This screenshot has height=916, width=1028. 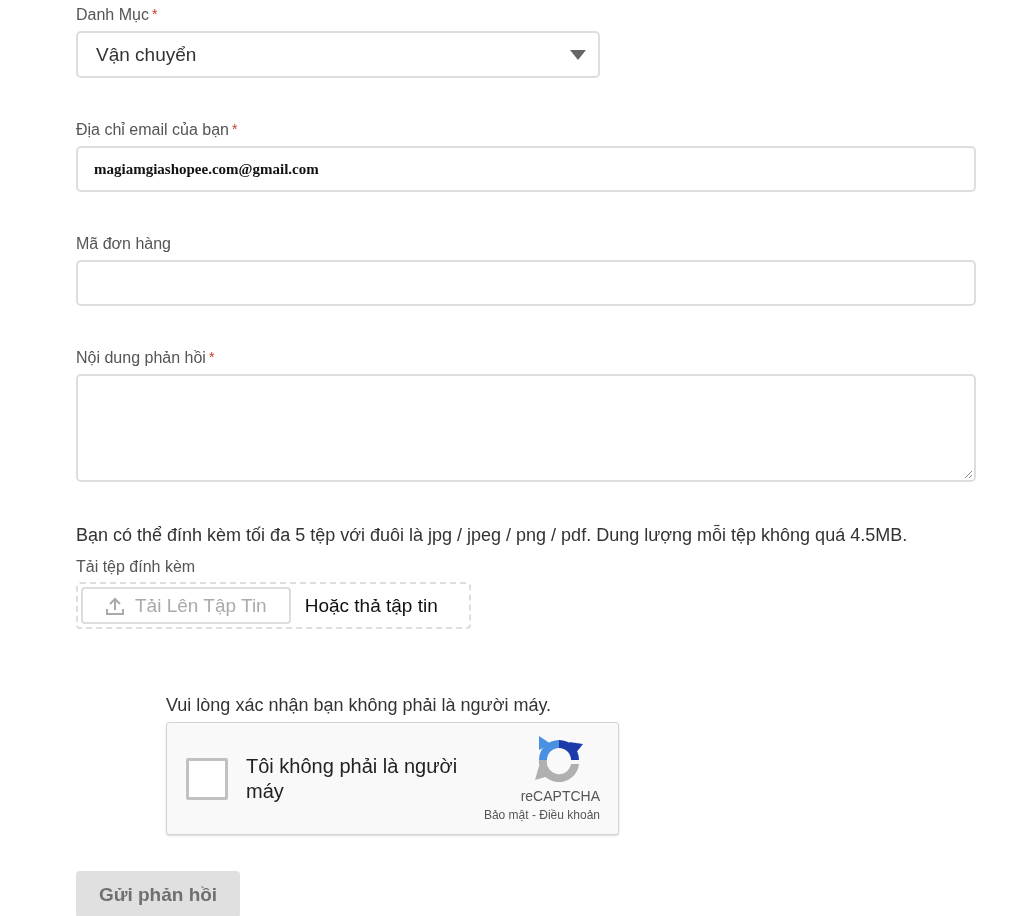 What do you see at coordinates (273, 605) in the screenshot?
I see `drop-zone: Tải Lên Tập Tin Hoặc thả tập tin` at bounding box center [273, 605].